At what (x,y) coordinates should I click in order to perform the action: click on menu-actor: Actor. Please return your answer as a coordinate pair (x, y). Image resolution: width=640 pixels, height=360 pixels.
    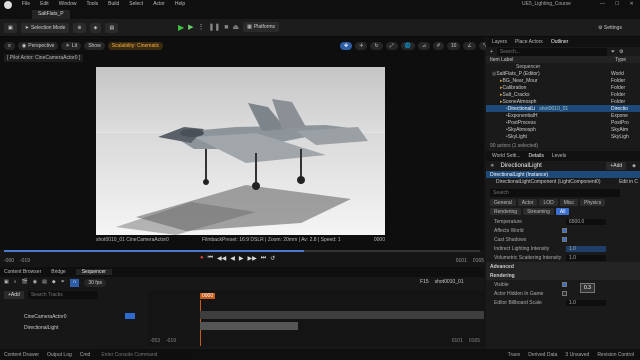
    Looking at the image, I should click on (159, 4).